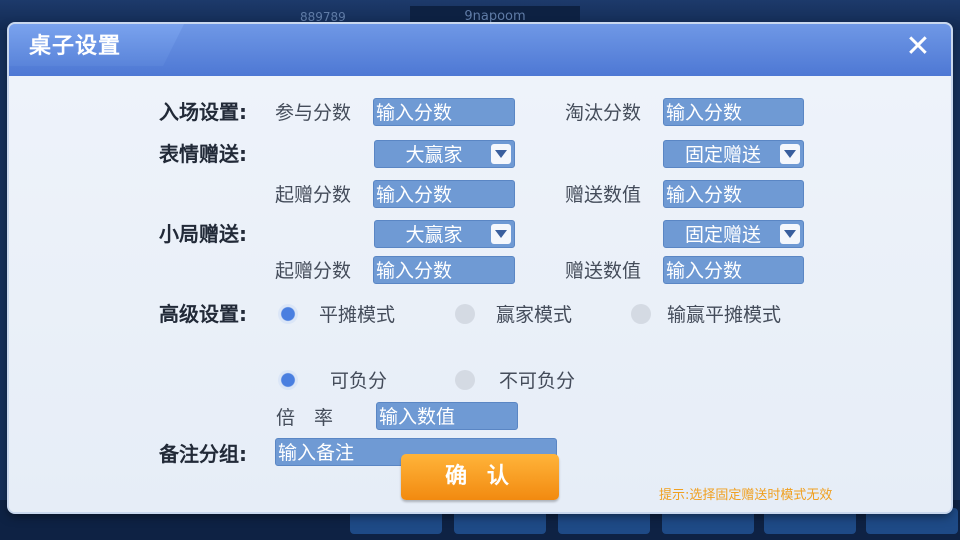 This screenshot has height=540, width=960. What do you see at coordinates (313, 113) in the screenshot?
I see `join-score-label: 参与分数` at bounding box center [313, 113].